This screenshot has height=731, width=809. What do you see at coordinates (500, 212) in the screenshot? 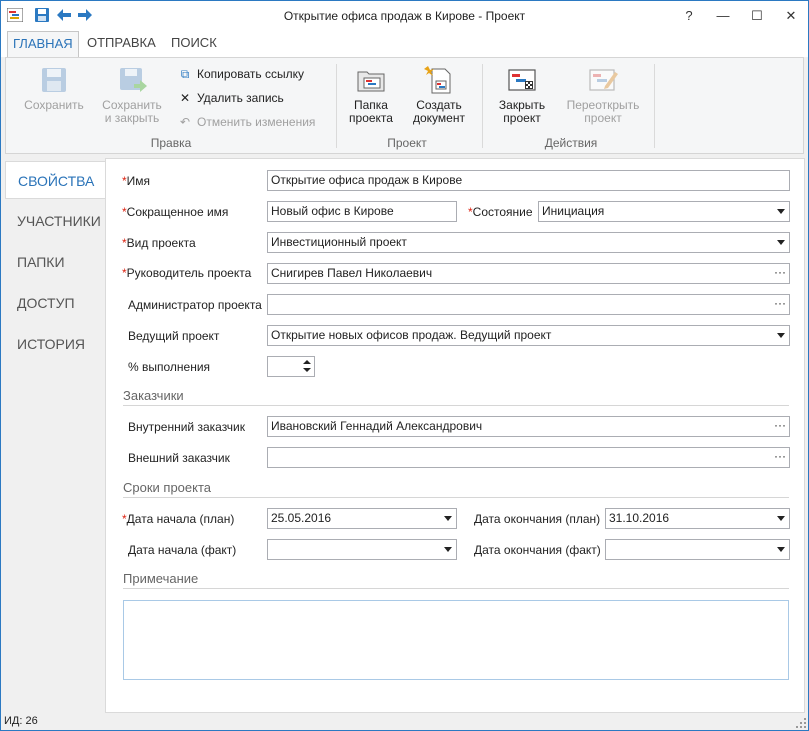
I see `state-label: *Состояние` at bounding box center [500, 212].